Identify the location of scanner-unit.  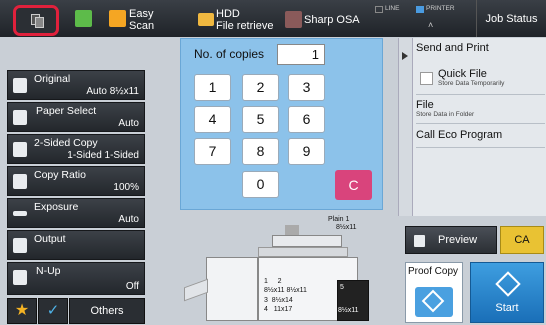
(307, 241).